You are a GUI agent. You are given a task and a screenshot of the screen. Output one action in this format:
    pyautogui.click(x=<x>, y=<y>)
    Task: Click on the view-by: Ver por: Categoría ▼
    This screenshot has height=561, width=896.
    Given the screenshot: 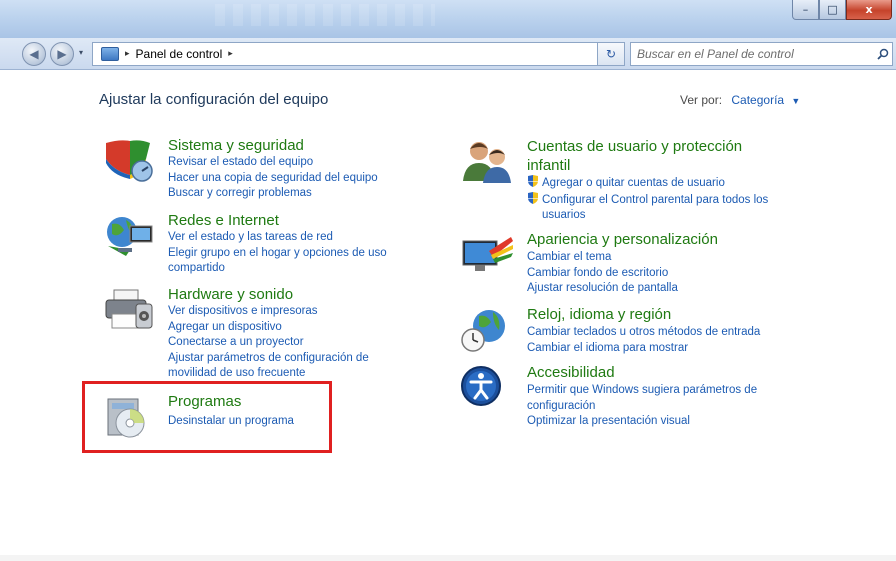 What is the action you would take?
    pyautogui.click(x=740, y=100)
    